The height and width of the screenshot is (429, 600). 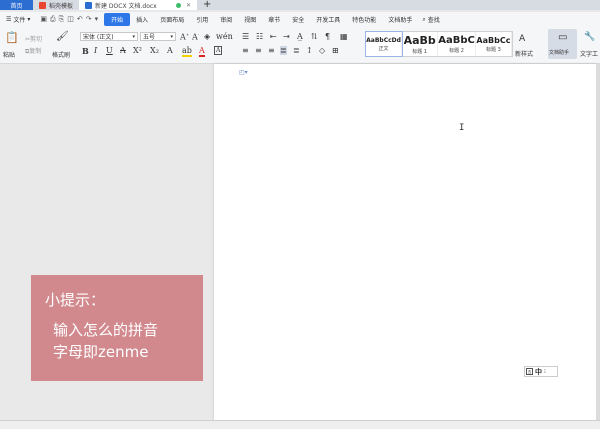 I want to click on menu-item-chapter: 章节, so click(x=274, y=19).